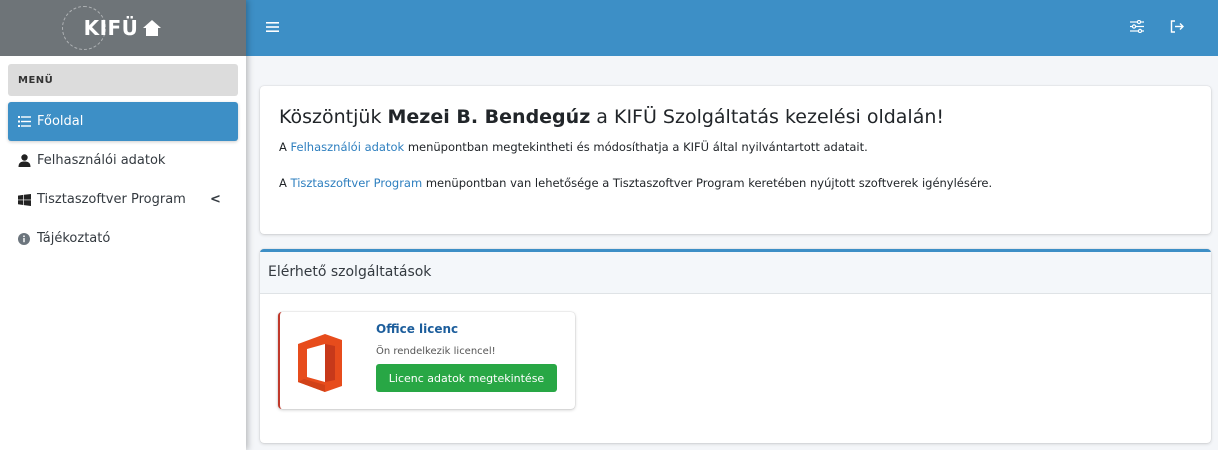 The height and width of the screenshot is (450, 1218). What do you see at coordinates (24, 200) in the screenshot?
I see `windows-icon` at bounding box center [24, 200].